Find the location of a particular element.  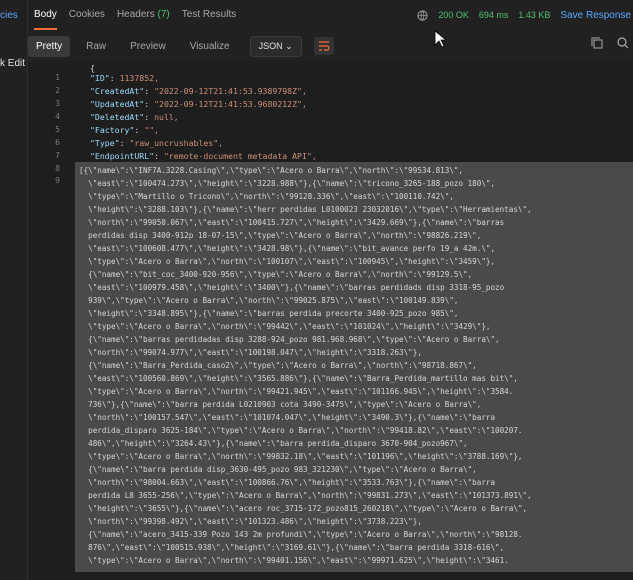

editor-actions is located at coordinates (610, 43).